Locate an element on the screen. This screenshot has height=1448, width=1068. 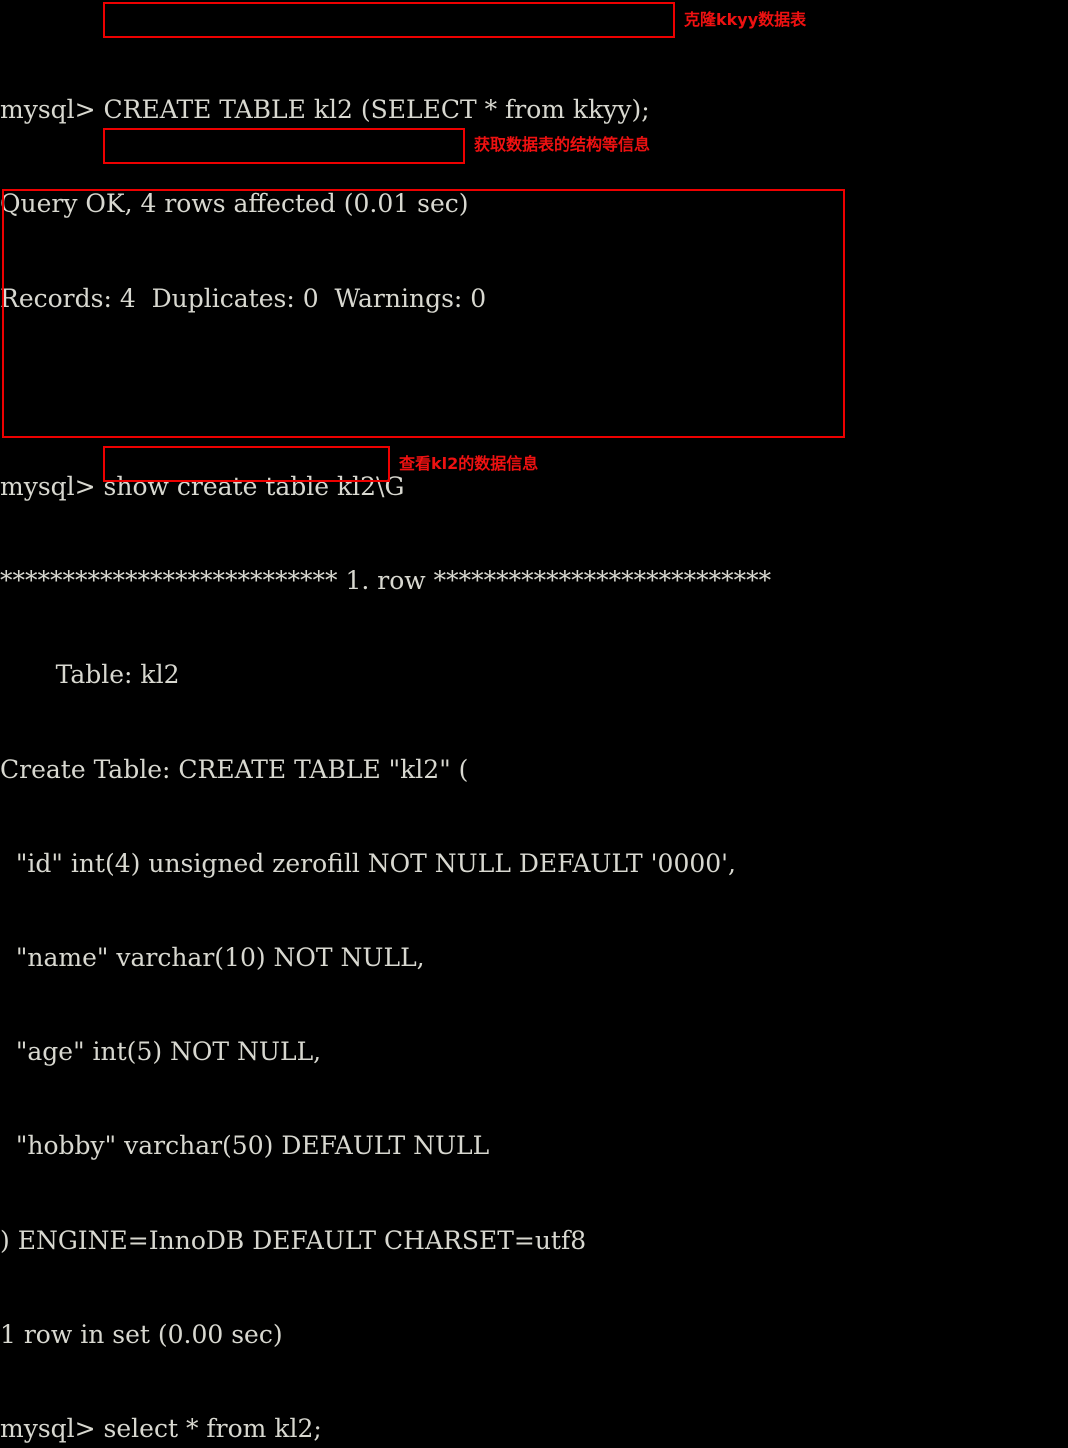
terminal-line-column-name: "name" varchar(10) NOT NULL, is located at coordinates (212, 958).